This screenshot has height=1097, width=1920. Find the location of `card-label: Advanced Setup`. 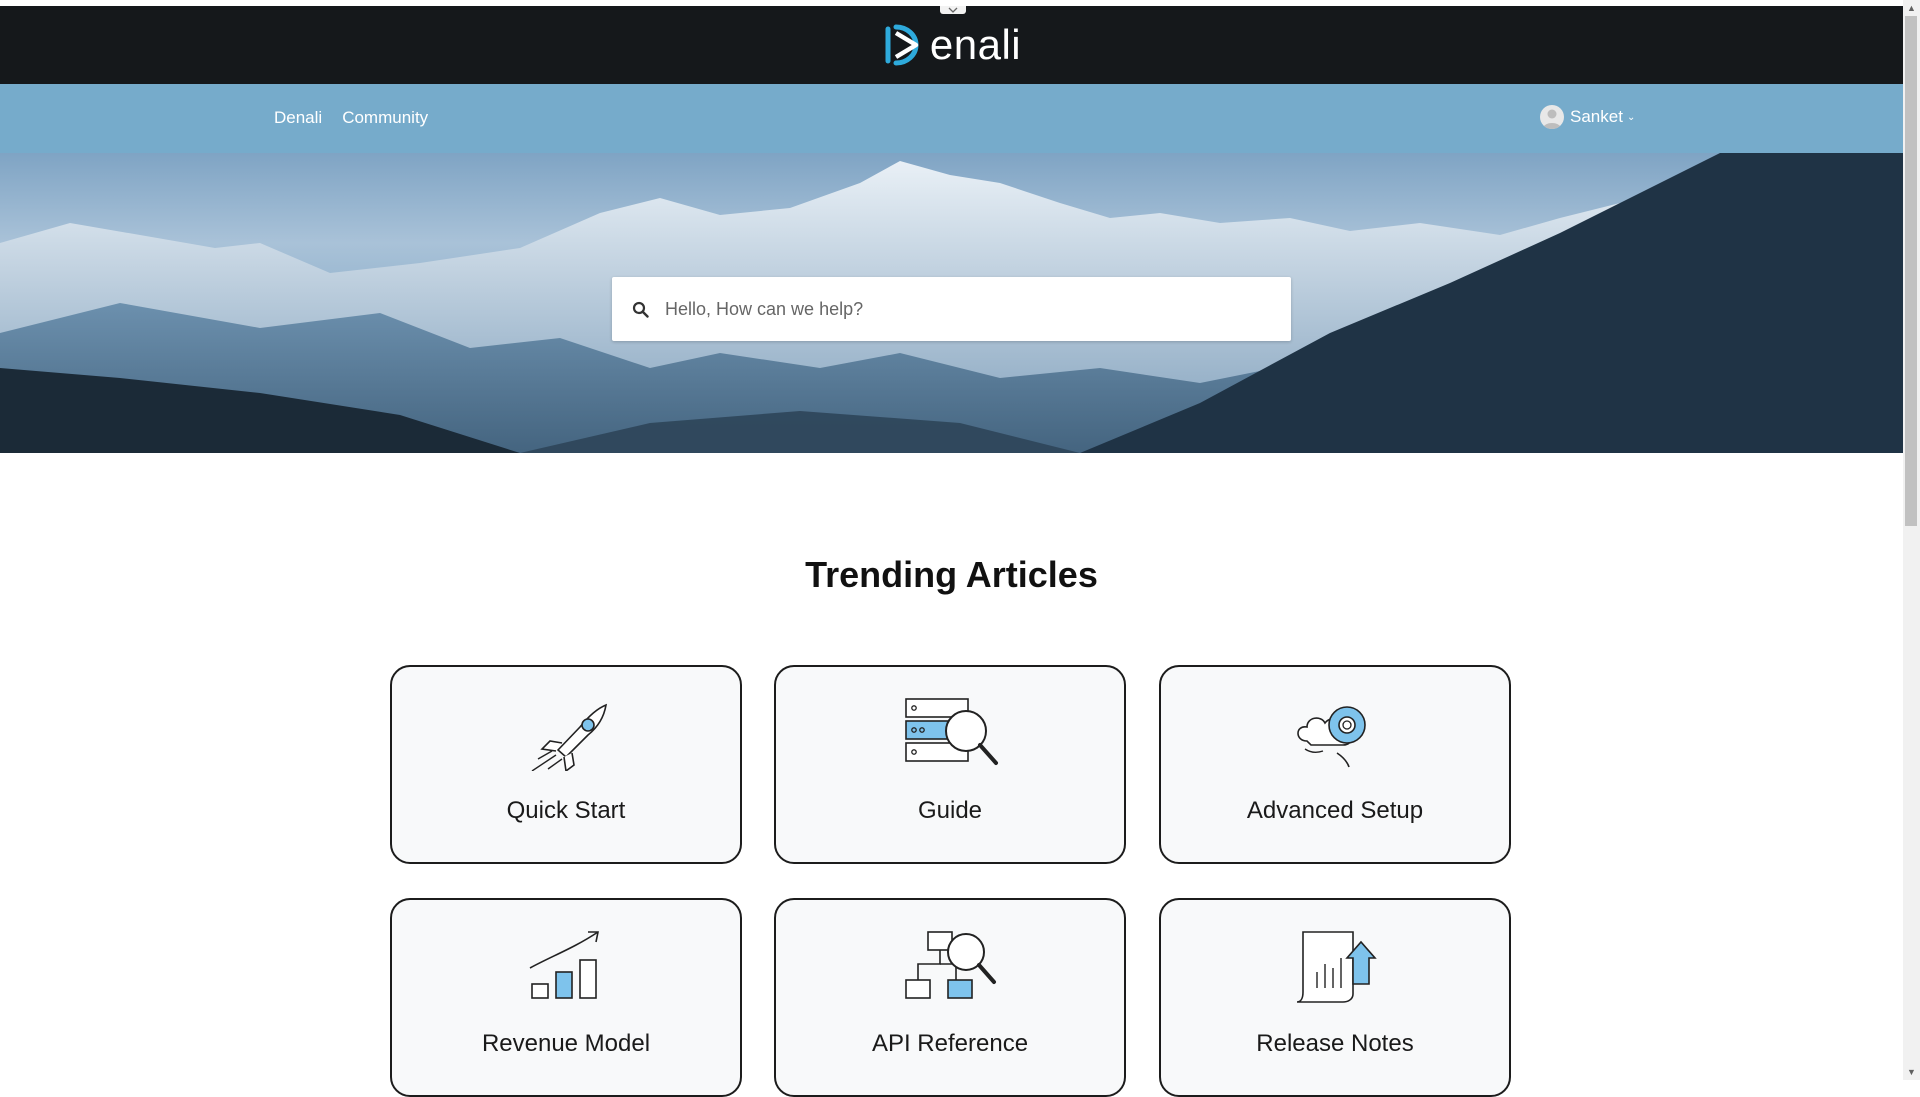

card-label: Advanced Setup is located at coordinates (1335, 810).